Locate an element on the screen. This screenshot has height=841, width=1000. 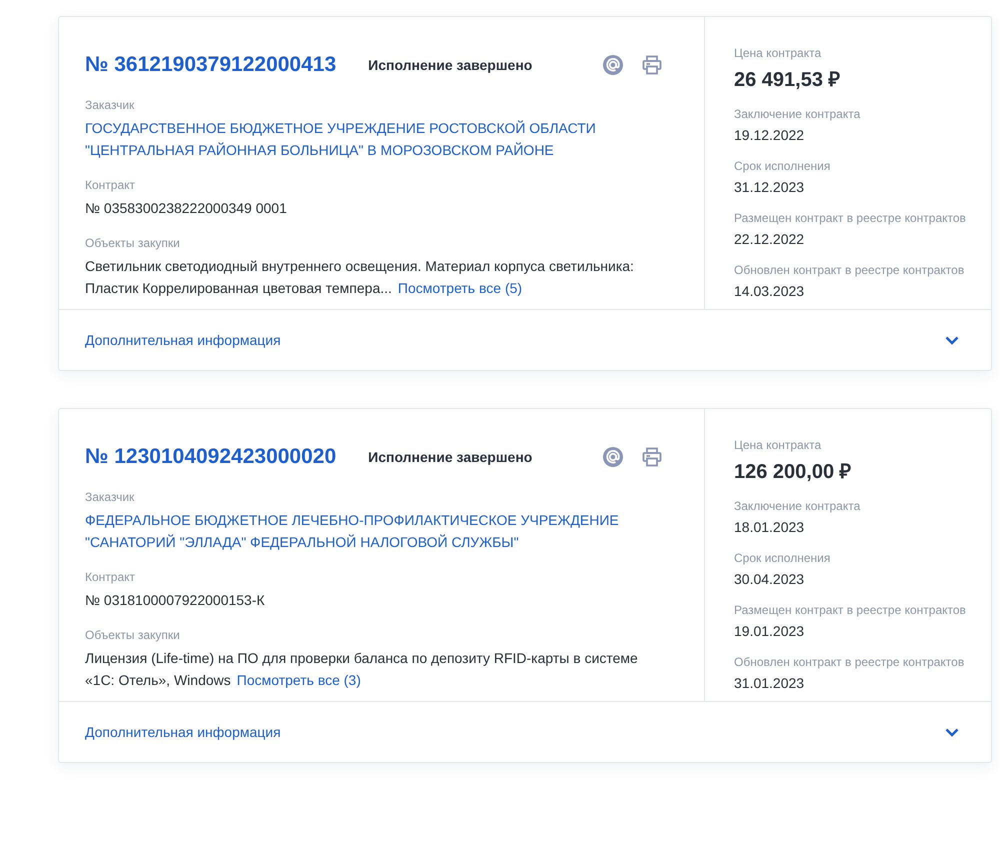
contract-price: 126 200,00 ₽ is located at coordinates (793, 472).